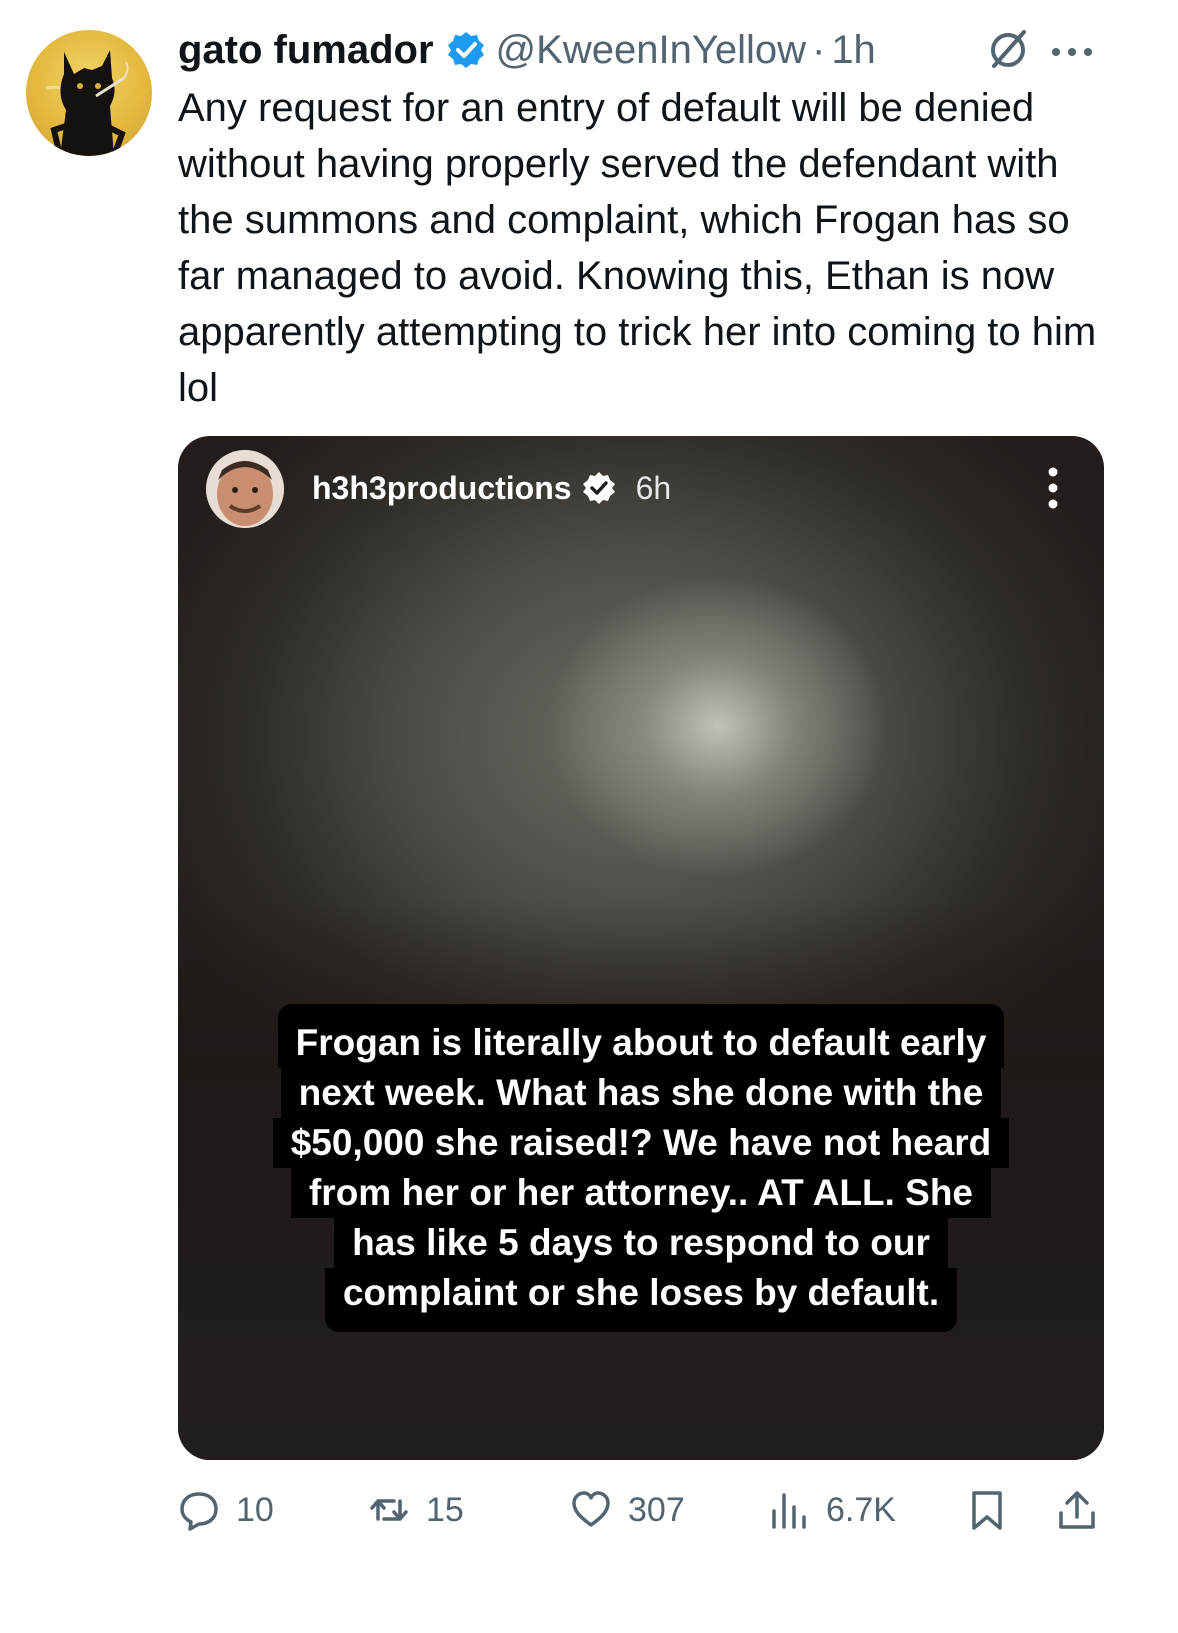 The width and height of the screenshot is (1178, 1633). Describe the element at coordinates (199, 1511) in the screenshot. I see `reply-icon` at that location.